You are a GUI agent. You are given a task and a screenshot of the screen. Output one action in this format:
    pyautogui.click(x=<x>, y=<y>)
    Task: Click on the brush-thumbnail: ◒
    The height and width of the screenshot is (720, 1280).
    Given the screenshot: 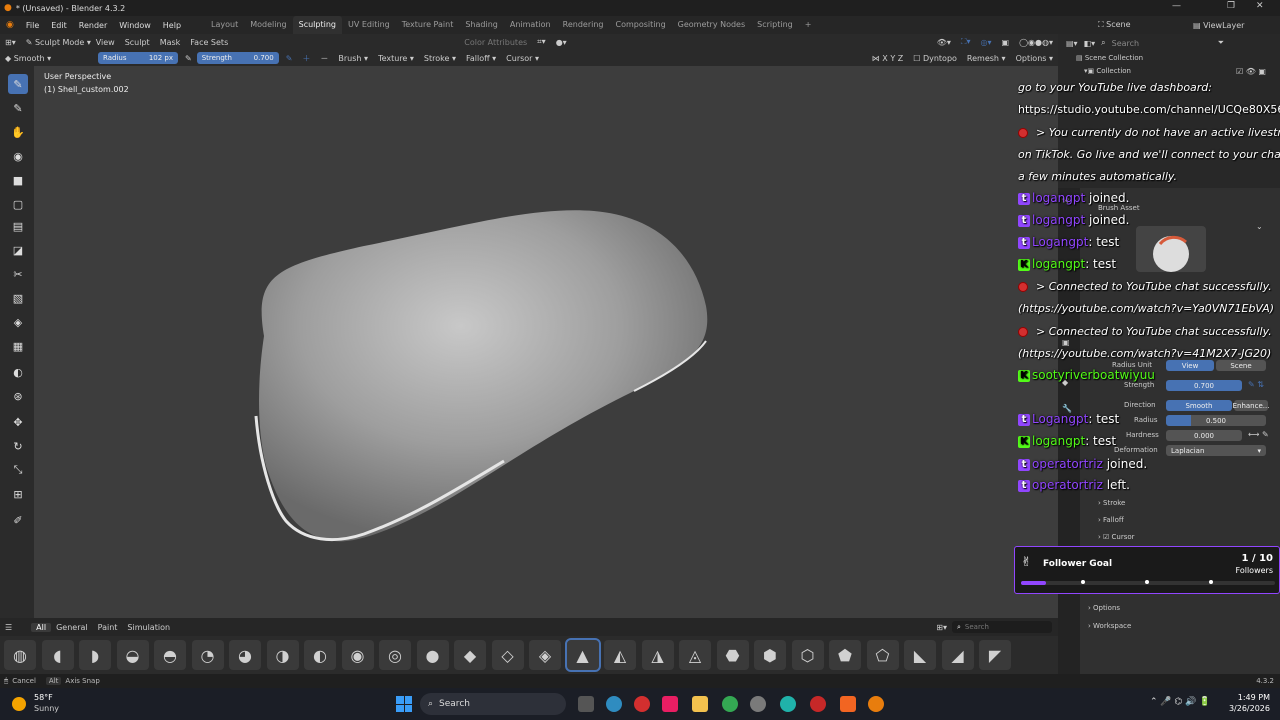 What is the action you would take?
    pyautogui.click(x=132, y=655)
    